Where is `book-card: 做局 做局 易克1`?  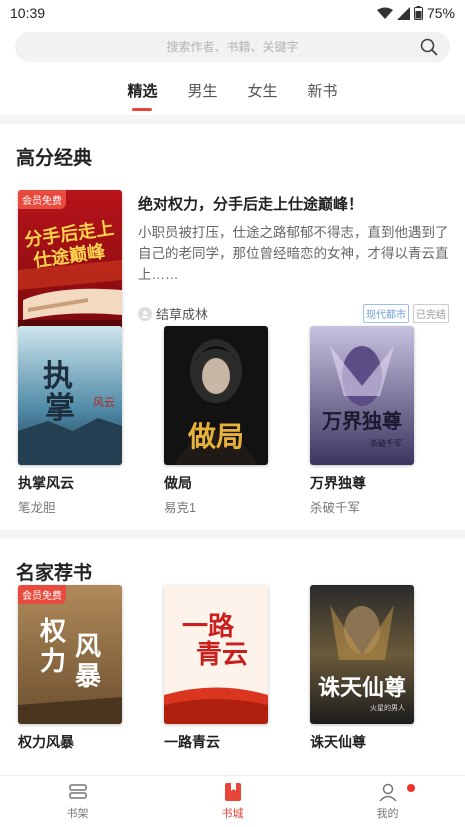
book-card: 做局 做局 易克1 is located at coordinates (216, 421).